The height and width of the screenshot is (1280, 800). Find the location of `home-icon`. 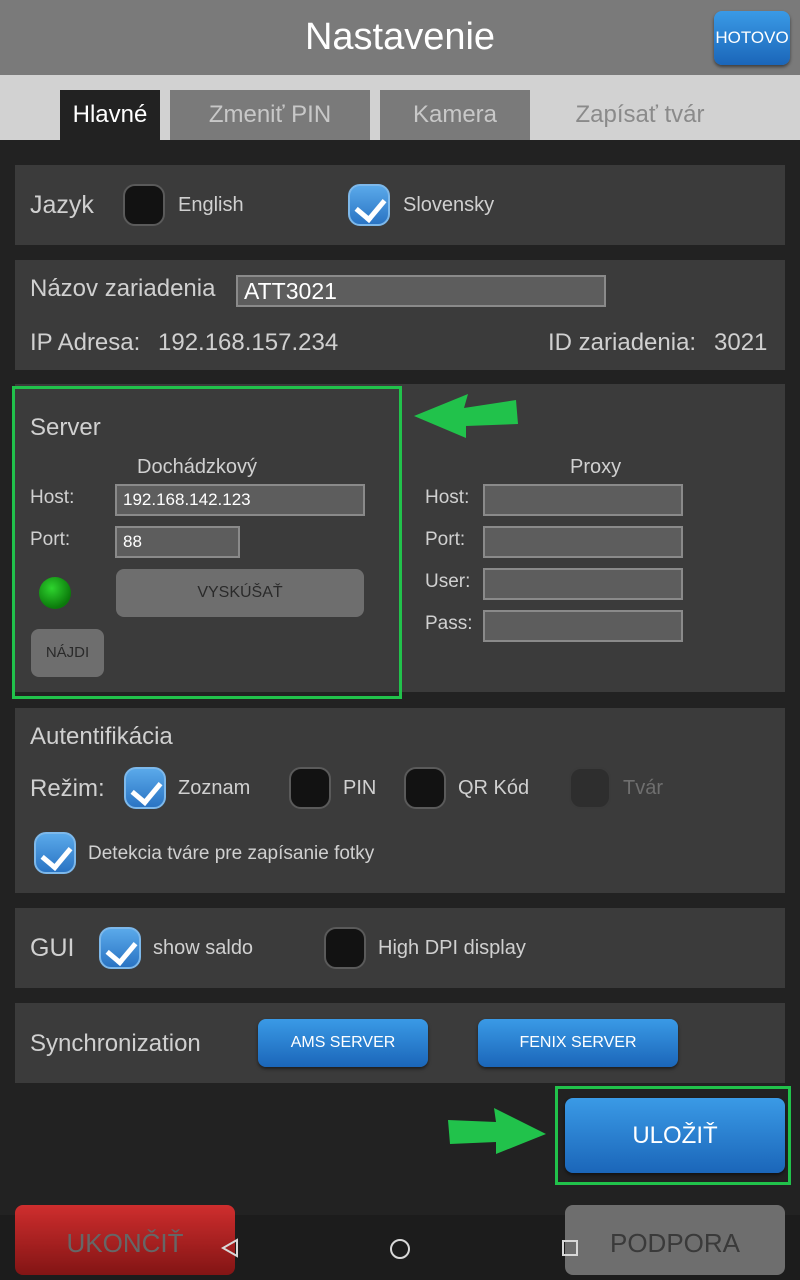

home-icon is located at coordinates (400, 1249).